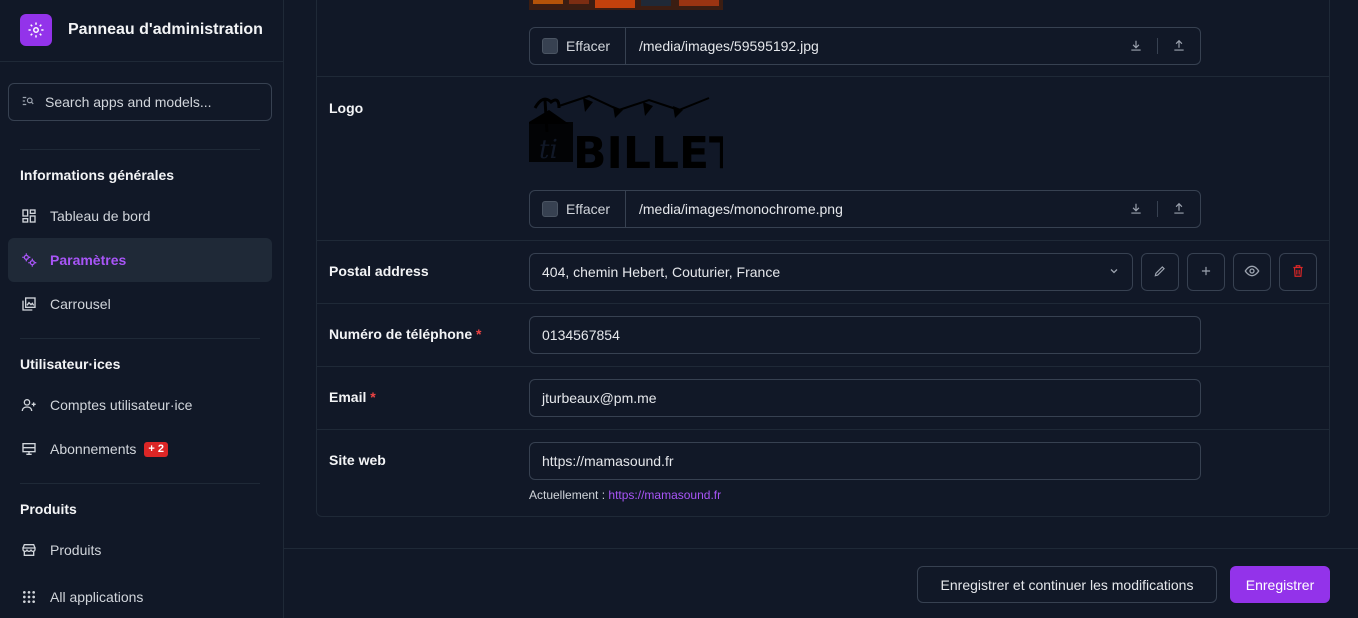 Image resolution: width=1358 pixels, height=618 pixels. I want to click on image-file-input: Effacer /media/images/59595192.jpg, so click(865, 46).